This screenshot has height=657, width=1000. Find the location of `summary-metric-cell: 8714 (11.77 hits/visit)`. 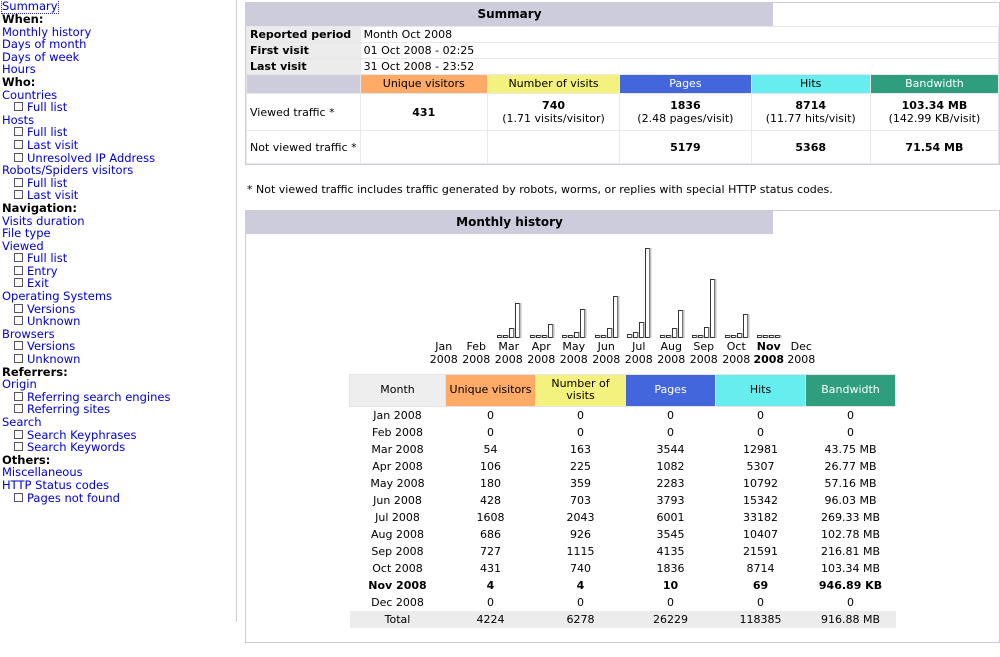

summary-metric-cell: 8714 (11.77 hits/visit) is located at coordinates (810, 112).